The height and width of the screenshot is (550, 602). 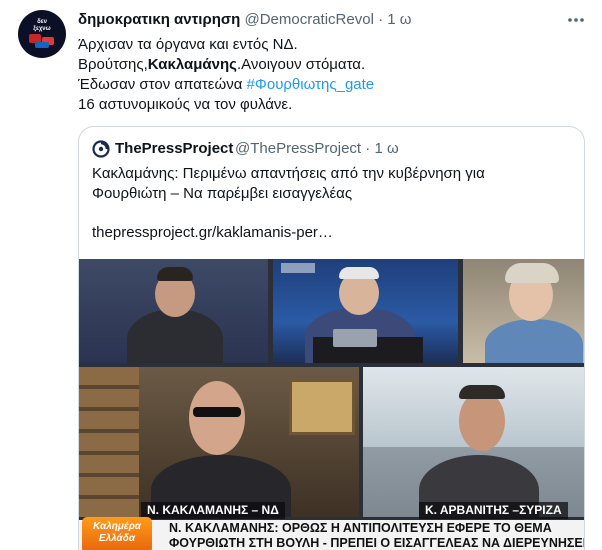 What do you see at coordinates (222, 193) in the screenshot?
I see `quoted-text-line: Φουρθιώτη – Να παρέμβει εισαγγελέας` at bounding box center [222, 193].